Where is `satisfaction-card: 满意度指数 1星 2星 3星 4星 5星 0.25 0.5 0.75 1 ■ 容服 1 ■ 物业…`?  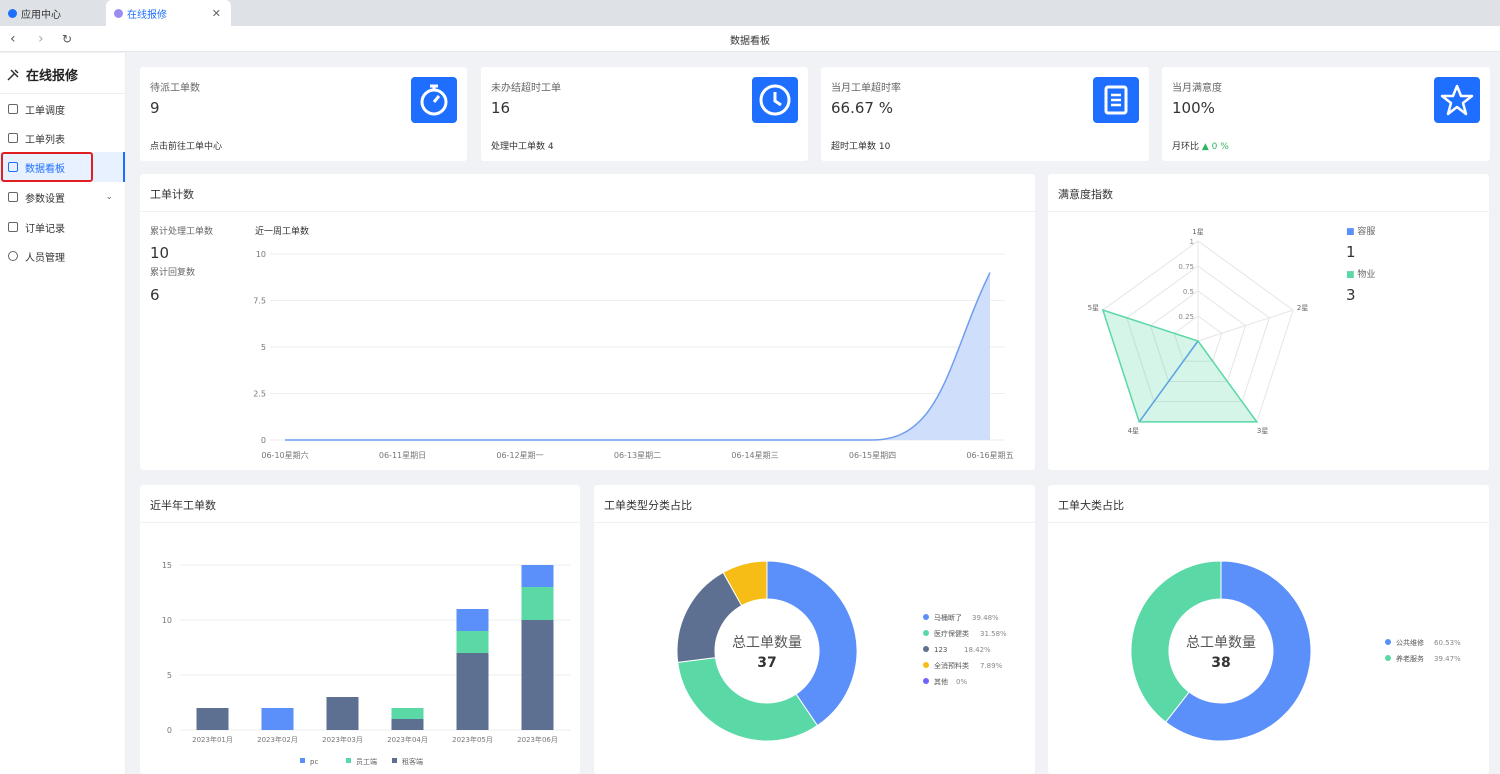
satisfaction-card: 满意度指数 1星 2星 3星 4星 5星 0.25 0.5 0.75 1 ■ 容服 1 ■ 物业… is located at coordinates (1268, 322).